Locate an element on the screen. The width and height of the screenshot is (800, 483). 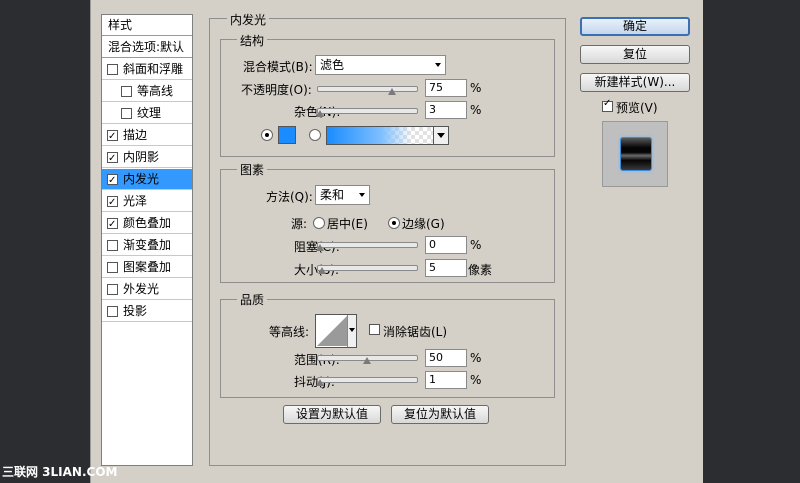
gradient-dropdown-button is located at coordinates (440, 135).